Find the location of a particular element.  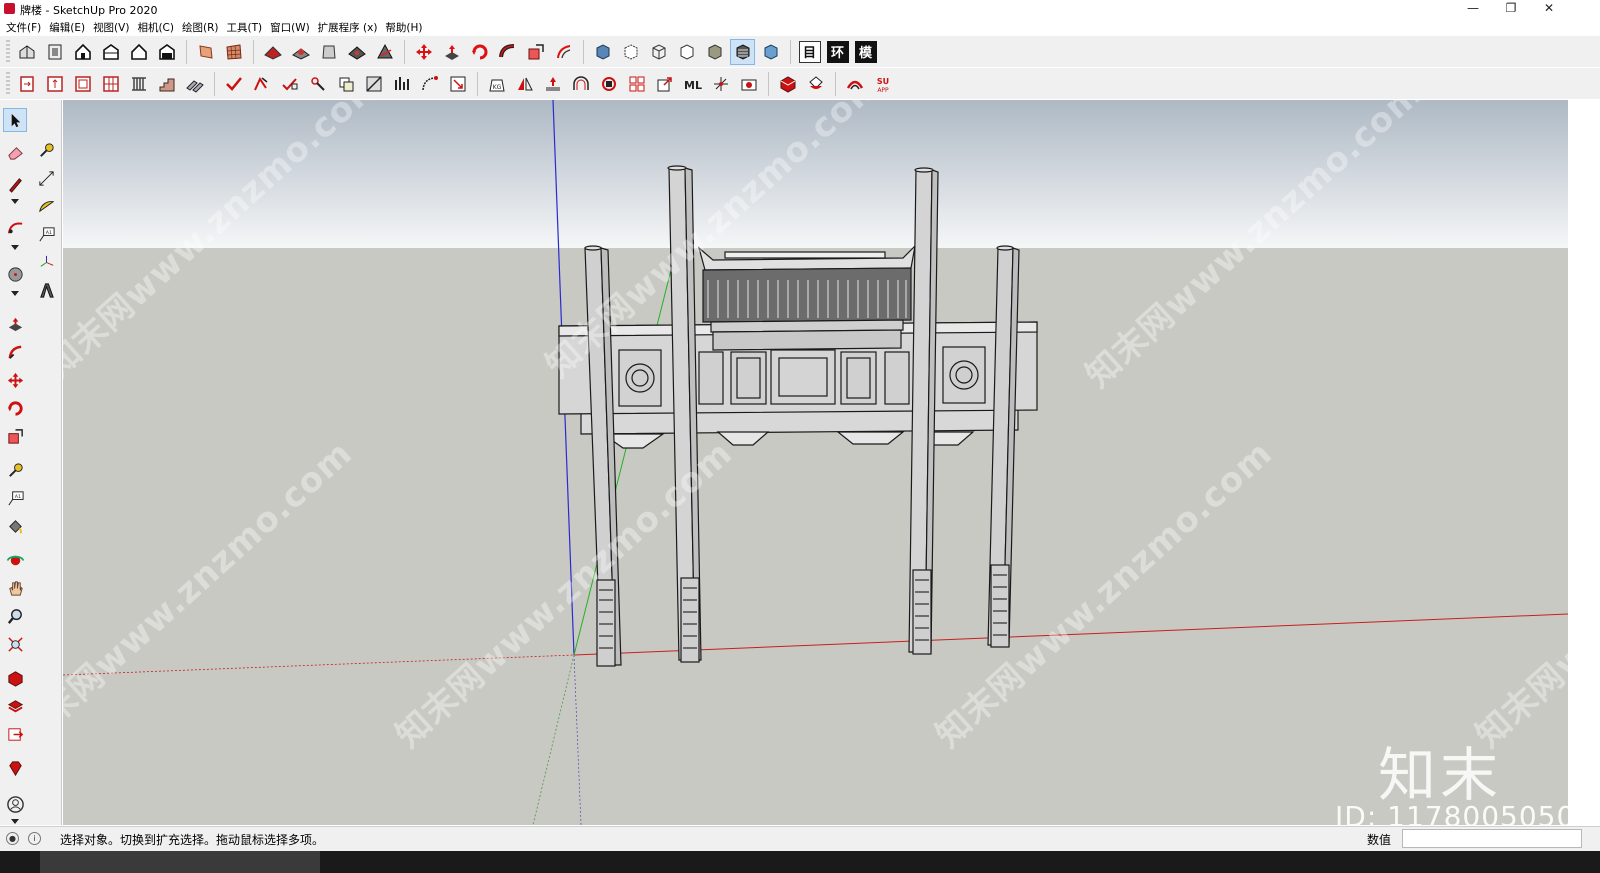

menu-edit: 编辑(E) is located at coordinates (69, 27).